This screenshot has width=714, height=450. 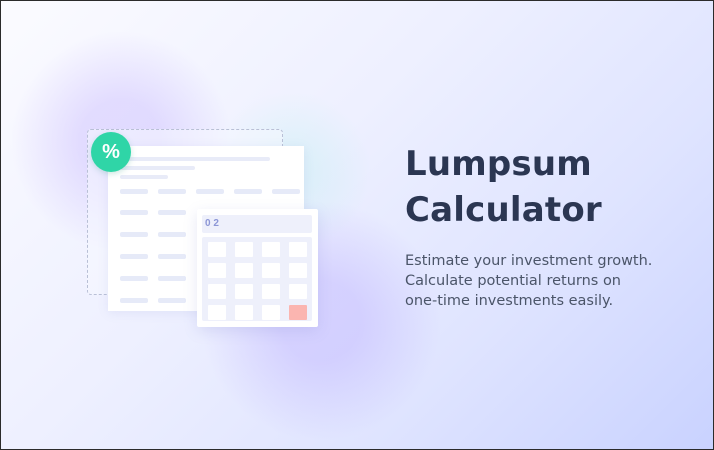 I want to click on percent-symbol: %, so click(x=111, y=151).